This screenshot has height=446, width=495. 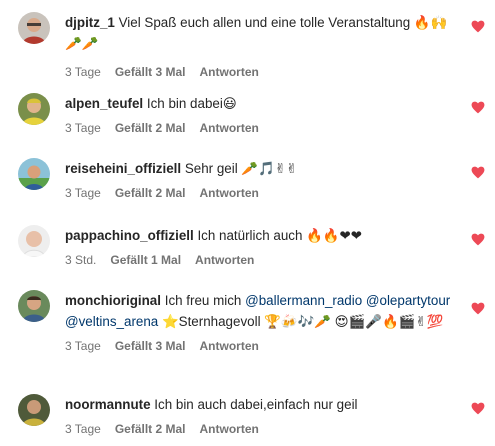 I want to click on comment-username: monchioriginal, so click(x=113, y=300).